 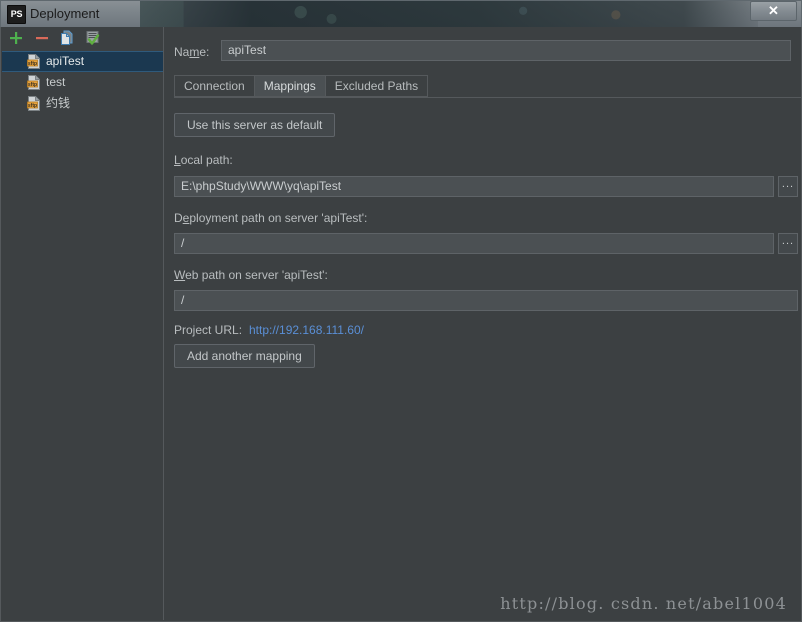 I want to click on web-path-input: /, so click(x=486, y=300).